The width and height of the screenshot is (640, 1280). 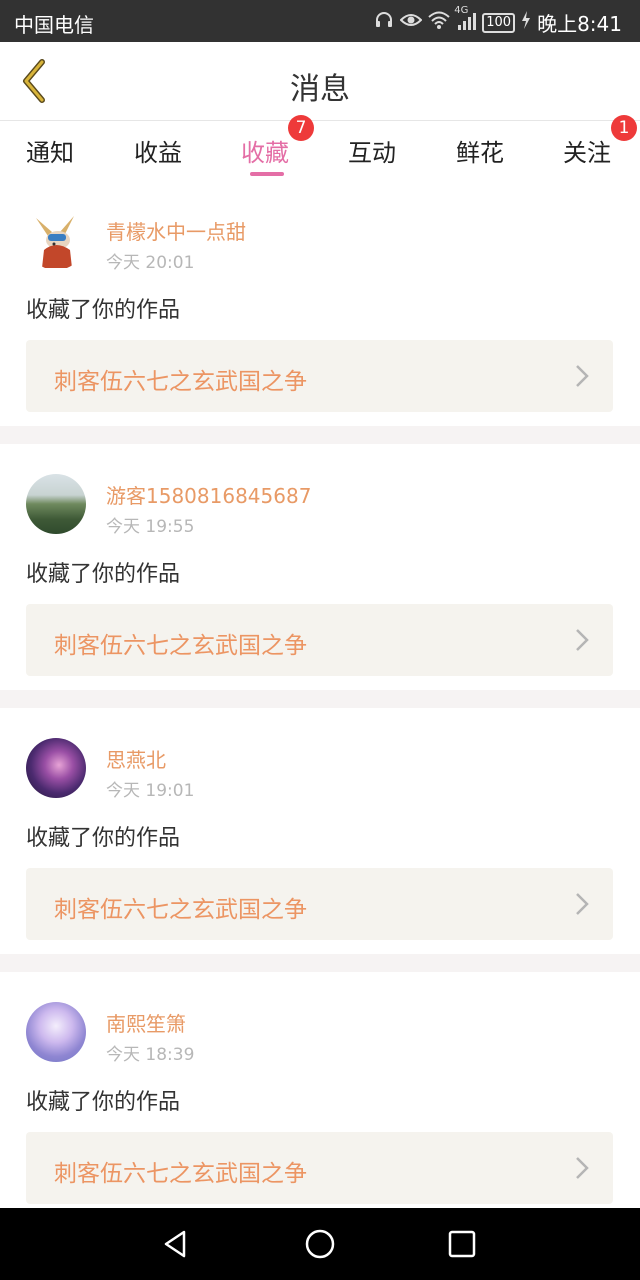 What do you see at coordinates (150, 791) in the screenshot?
I see `timestamp: 今天 19:01` at bounding box center [150, 791].